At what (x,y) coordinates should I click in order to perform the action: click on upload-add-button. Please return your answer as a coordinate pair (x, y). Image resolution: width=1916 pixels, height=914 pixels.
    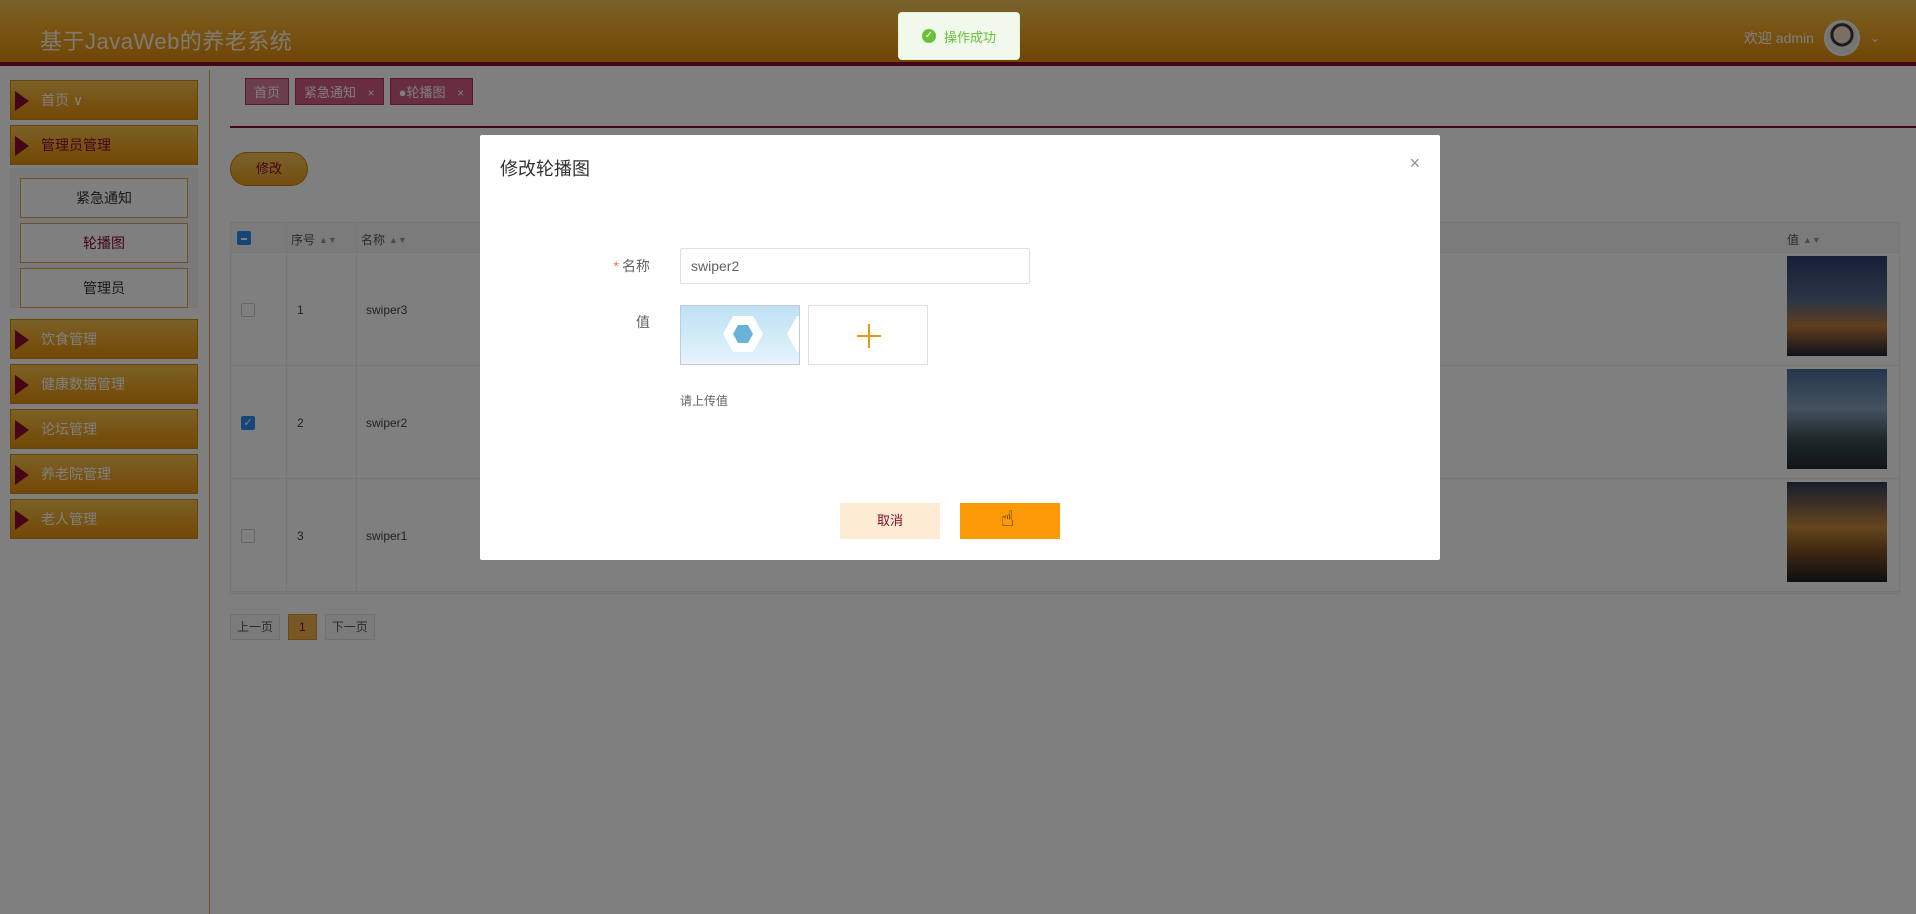
    Looking at the image, I should click on (868, 335).